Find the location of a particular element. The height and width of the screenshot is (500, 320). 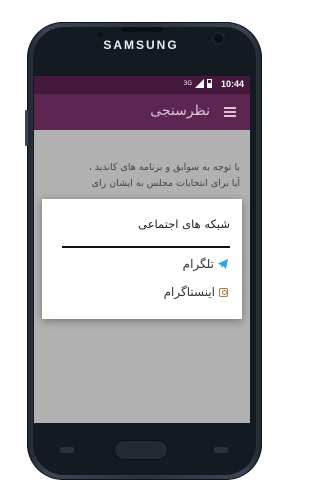

option-telegram: تلگرام is located at coordinates (205, 264).